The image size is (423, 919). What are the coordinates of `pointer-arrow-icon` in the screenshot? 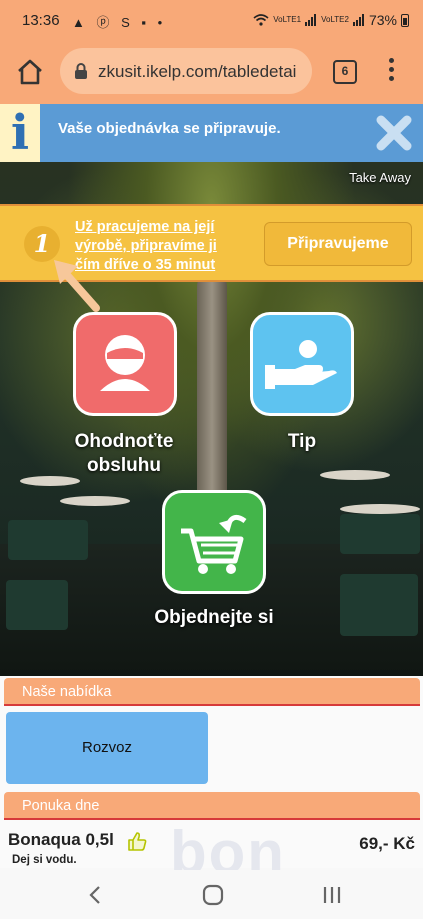 It's located at (77, 286).